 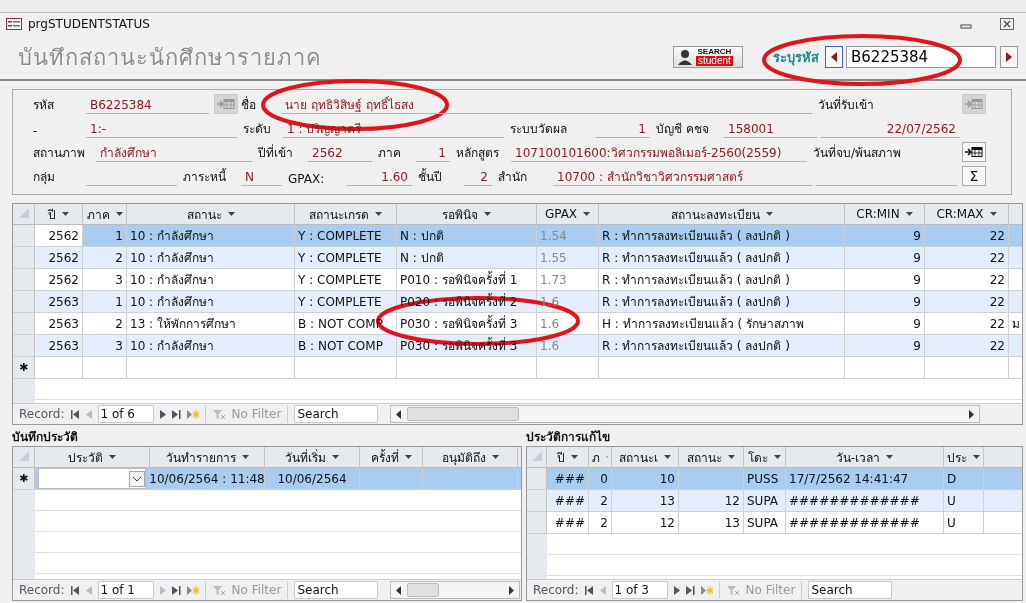 What do you see at coordinates (517, 236) in the screenshot?
I see `table-row: 2562 1 10 : กำลังศึกษา Y : COMPLETE N : ปกติ 1.54 R : ทำการลงทะเบียนแล้ว ( ลงปกติ ) 9 22` at bounding box center [517, 236].